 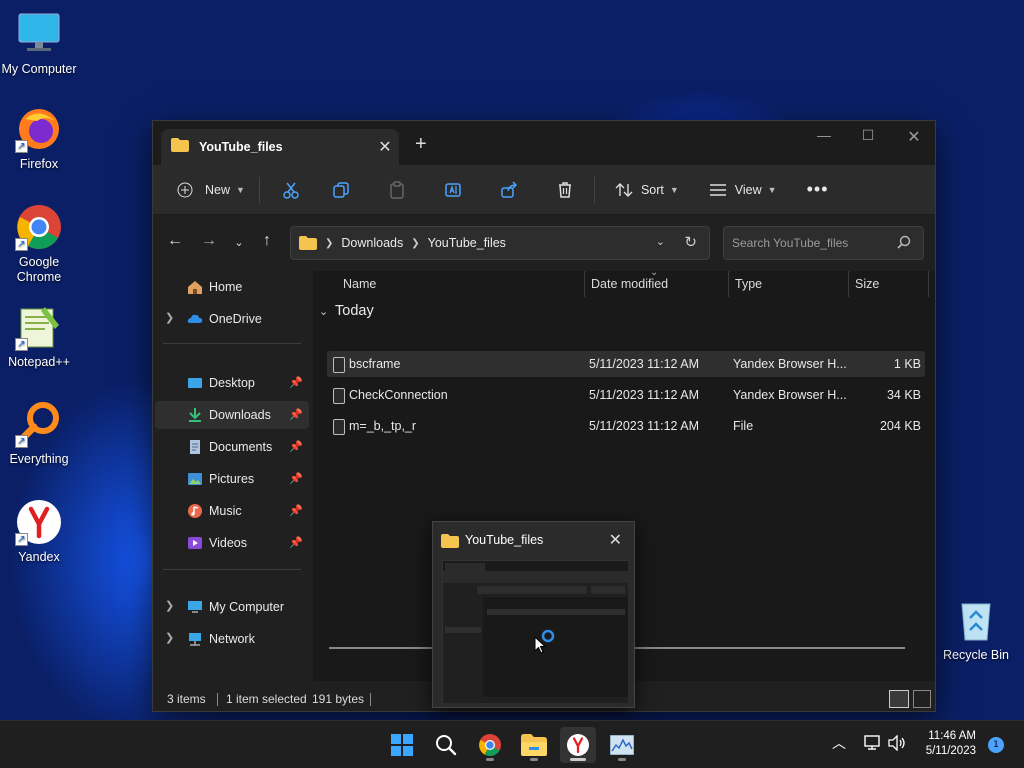 I want to click on desktop-icon-yandex: ↗ Yandex, so click(x=39, y=531).